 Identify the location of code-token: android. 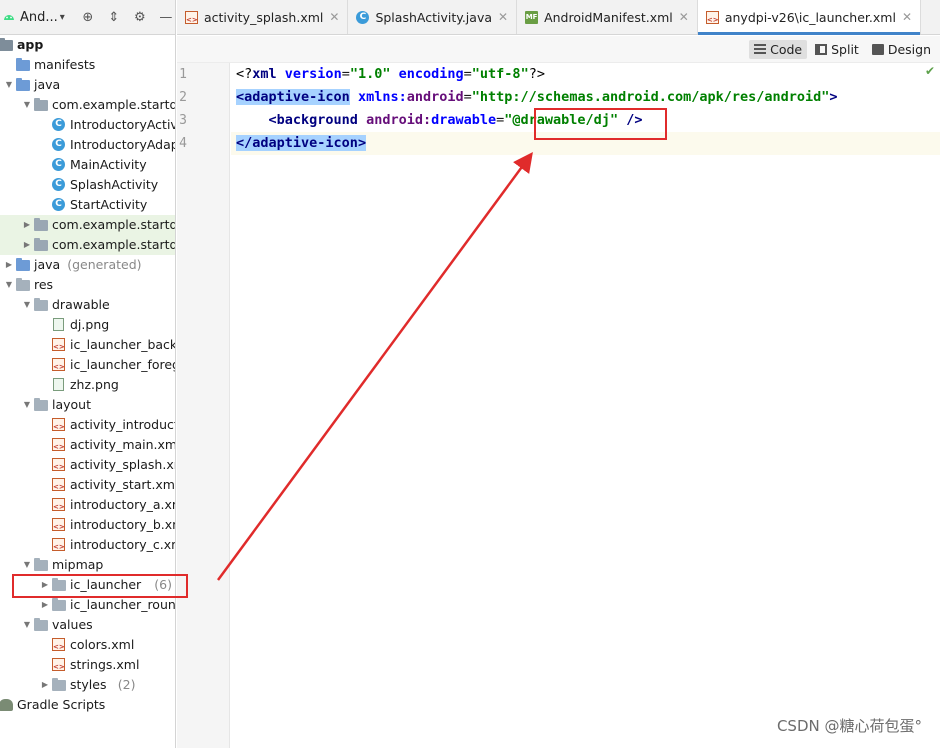
(435, 97).